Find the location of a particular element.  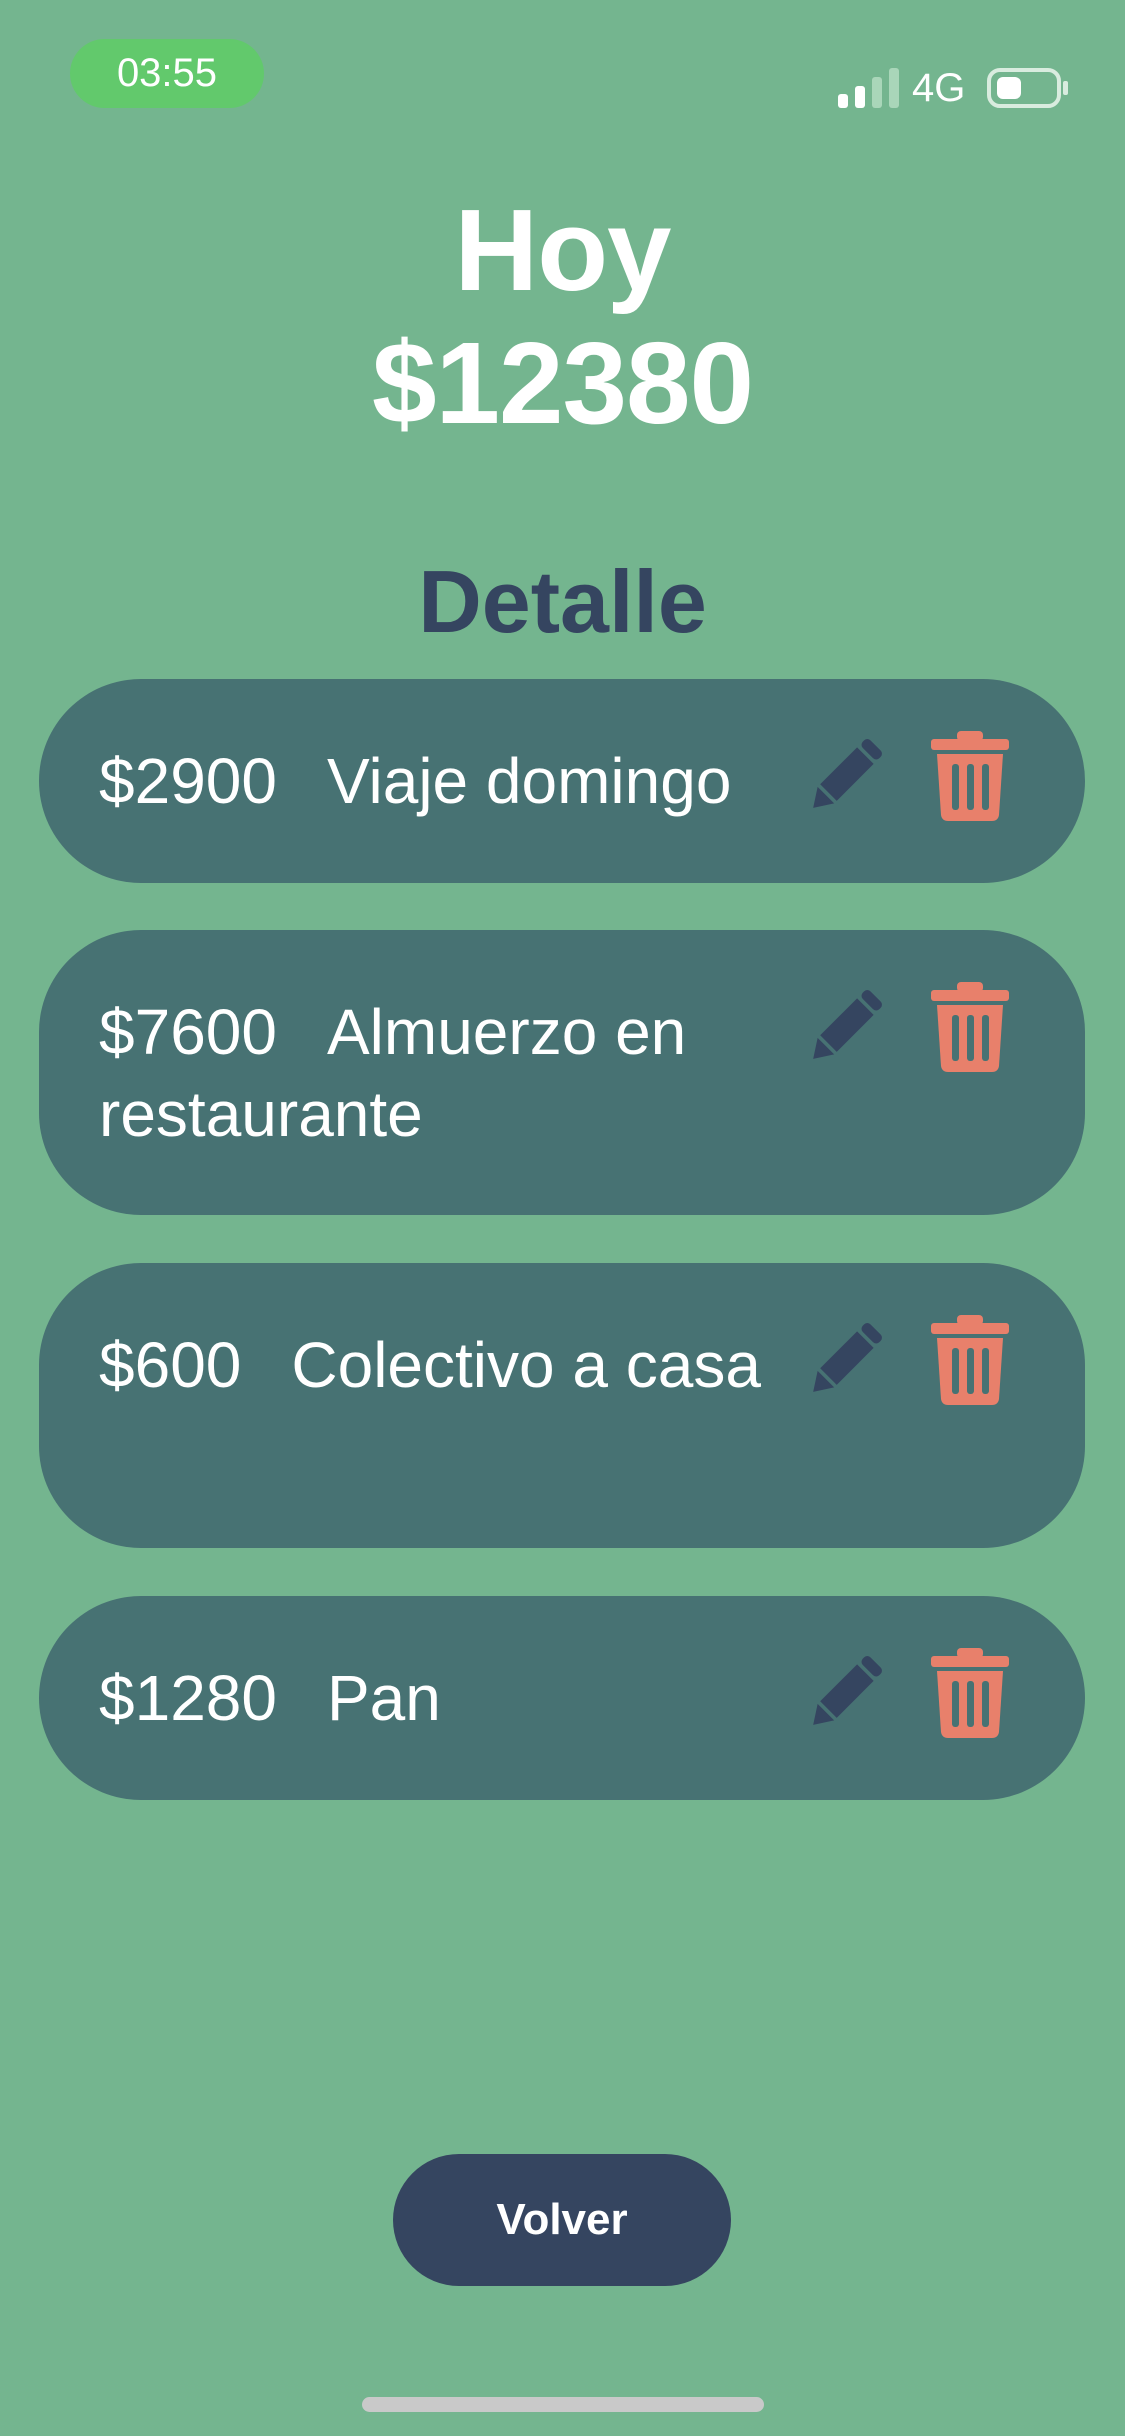

expense-amount: $2900 is located at coordinates (188, 781).